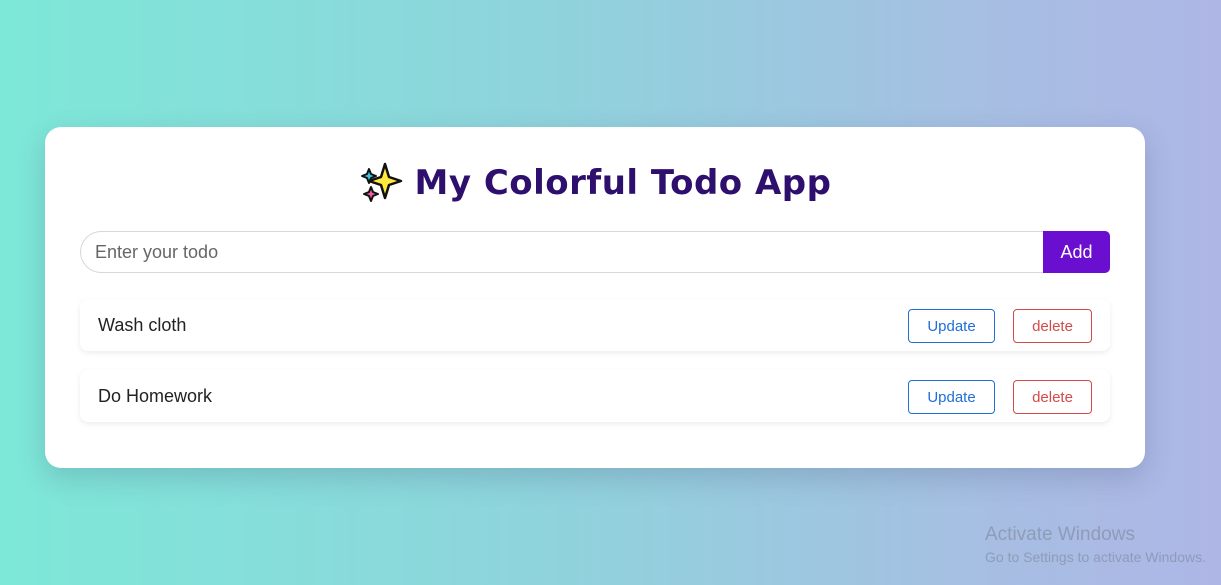 The height and width of the screenshot is (585, 1221). I want to click on todo-text: Do Homework, so click(155, 396).